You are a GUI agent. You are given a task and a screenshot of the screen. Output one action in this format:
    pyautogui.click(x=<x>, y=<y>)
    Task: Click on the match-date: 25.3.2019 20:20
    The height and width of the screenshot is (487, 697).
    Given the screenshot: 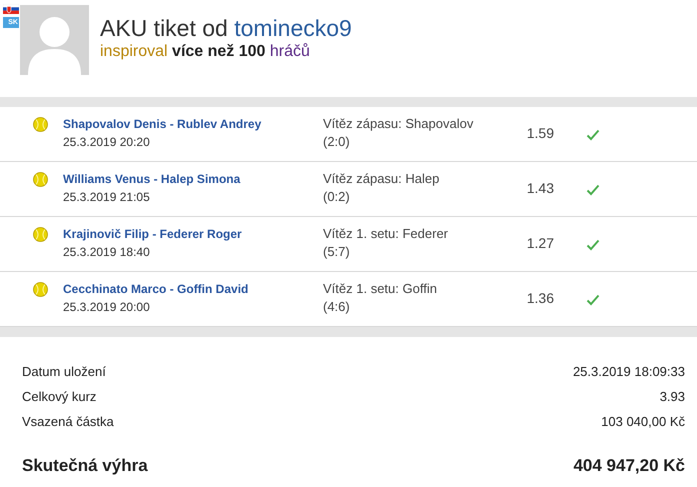 What is the action you would take?
    pyautogui.click(x=107, y=142)
    